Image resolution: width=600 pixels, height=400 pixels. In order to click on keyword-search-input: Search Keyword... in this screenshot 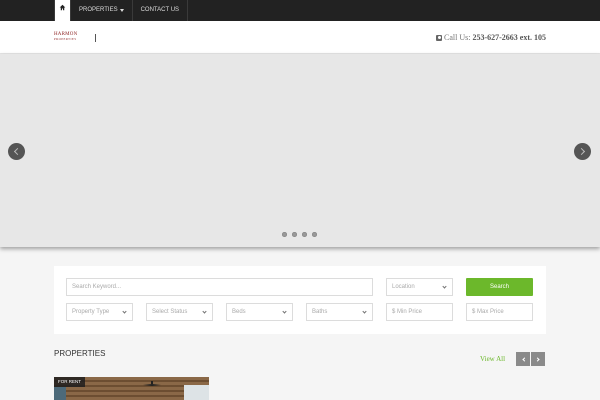, I will do `click(219, 287)`.